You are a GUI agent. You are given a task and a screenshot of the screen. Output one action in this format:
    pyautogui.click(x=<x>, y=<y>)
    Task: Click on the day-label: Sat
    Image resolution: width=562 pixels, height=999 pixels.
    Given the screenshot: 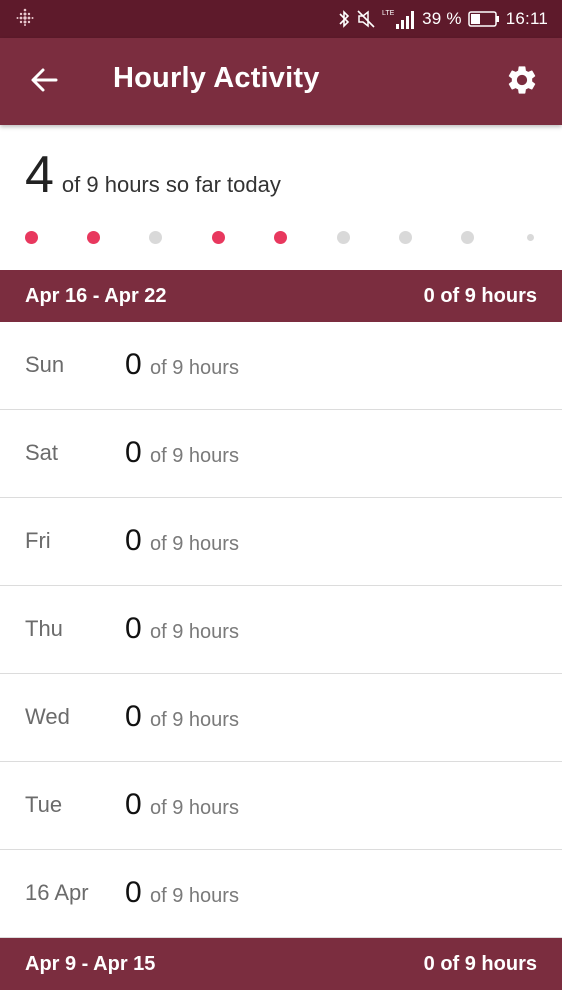 What is the action you would take?
    pyautogui.click(x=42, y=452)
    